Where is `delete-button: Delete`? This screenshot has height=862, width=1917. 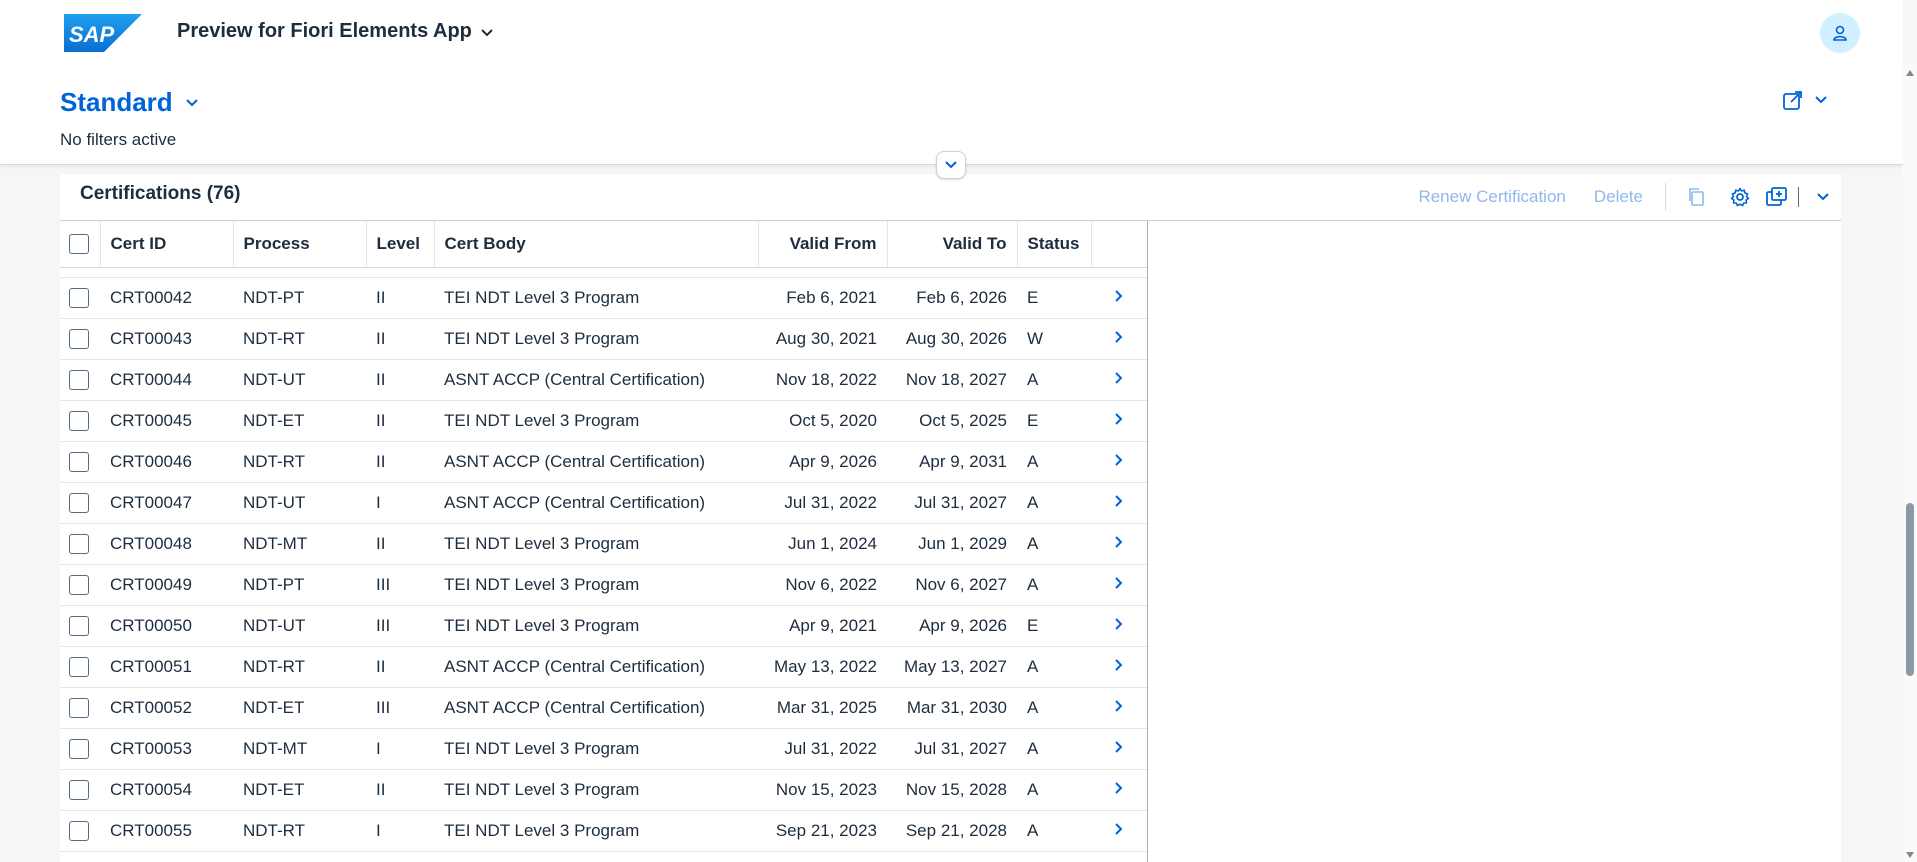
delete-button: Delete is located at coordinates (1618, 197).